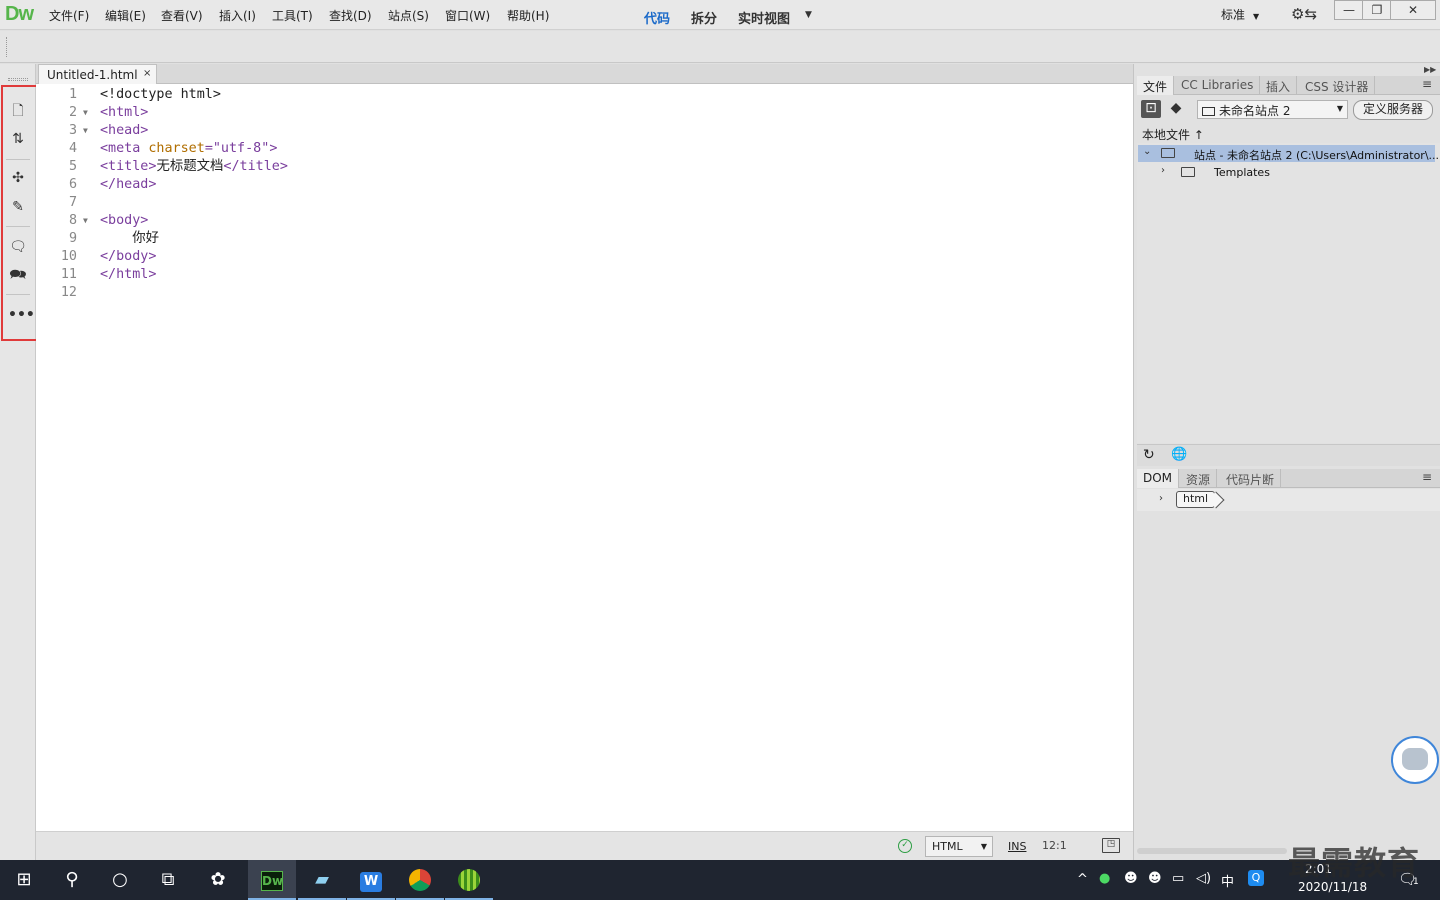 The width and height of the screenshot is (1440, 900). Describe the element at coordinates (467, 15) in the screenshot. I see `menu-window: 窗口(W)` at that location.